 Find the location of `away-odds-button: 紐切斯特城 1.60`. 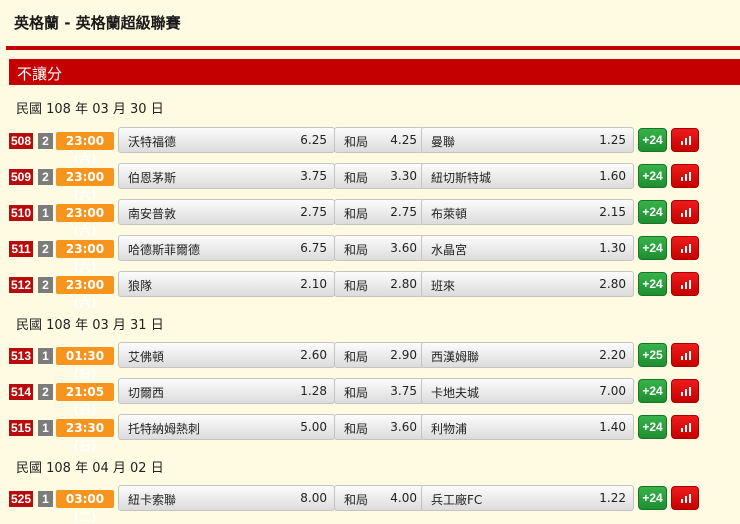

away-odds-button: 紐切斯特城 1.60 is located at coordinates (527, 176).